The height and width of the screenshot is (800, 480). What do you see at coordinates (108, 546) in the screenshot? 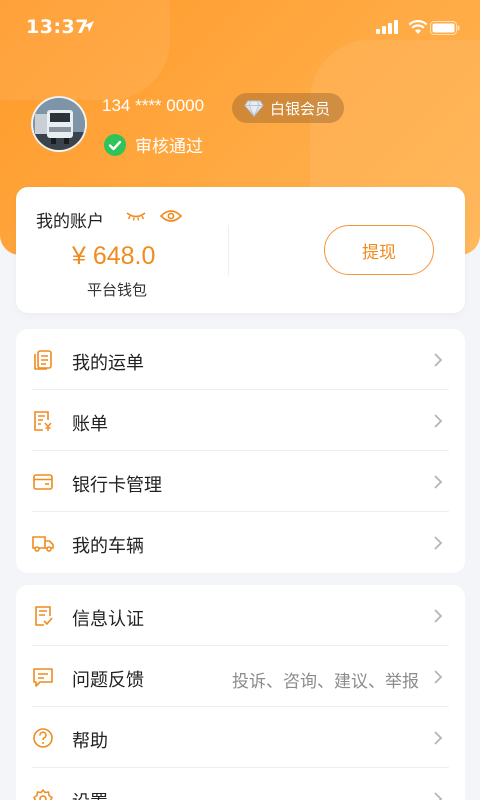
I see `menu-item-label: 我的车辆` at bounding box center [108, 546].